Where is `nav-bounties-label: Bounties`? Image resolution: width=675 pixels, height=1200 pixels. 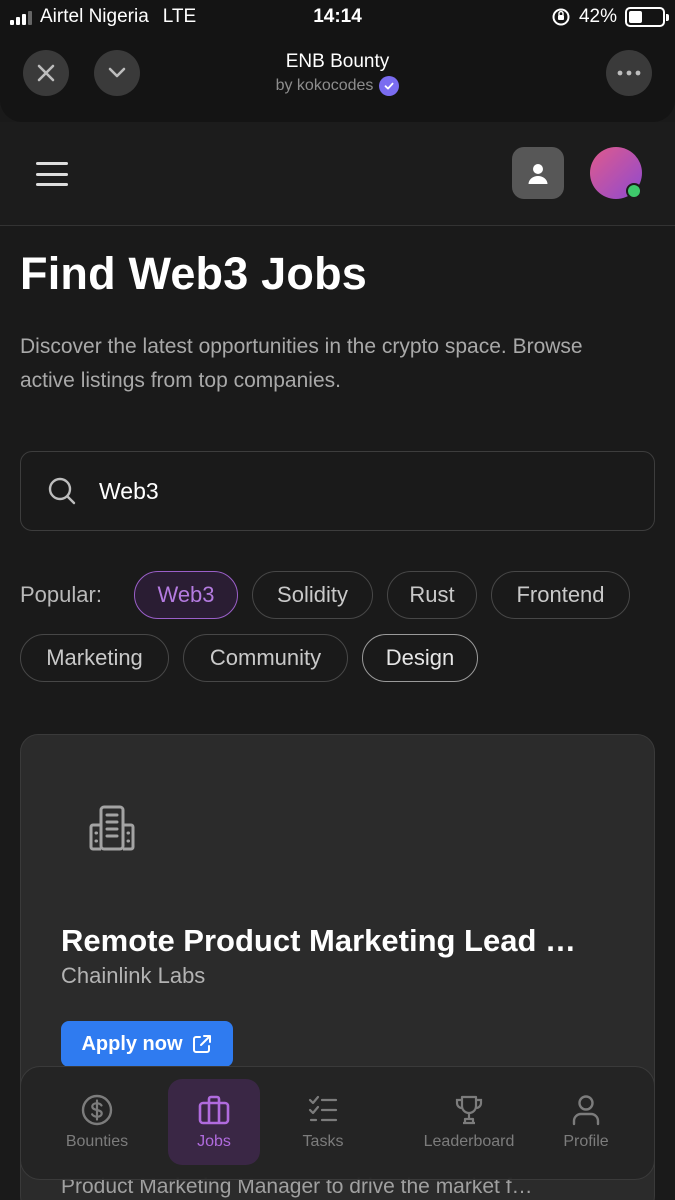 nav-bounties-label: Bounties is located at coordinates (97, 1141).